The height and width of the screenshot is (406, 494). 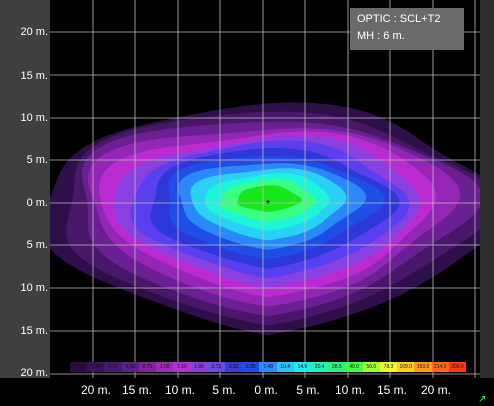 What do you see at coordinates (182, 367) in the screenshot?
I see `legend-cell: 1.50` at bounding box center [182, 367].